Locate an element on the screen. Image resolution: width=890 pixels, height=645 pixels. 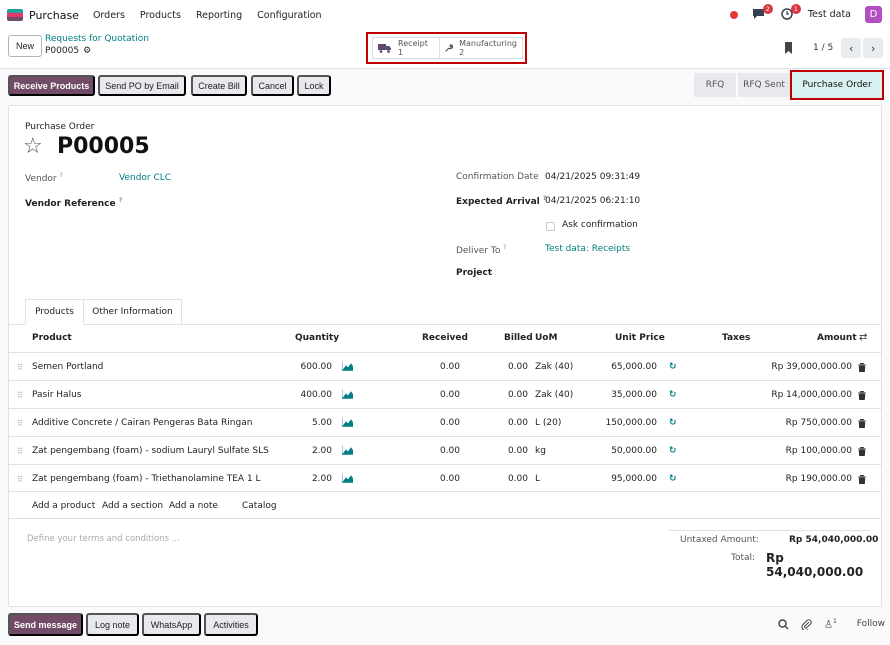
catalog-link: Catalog is located at coordinates (259, 506).